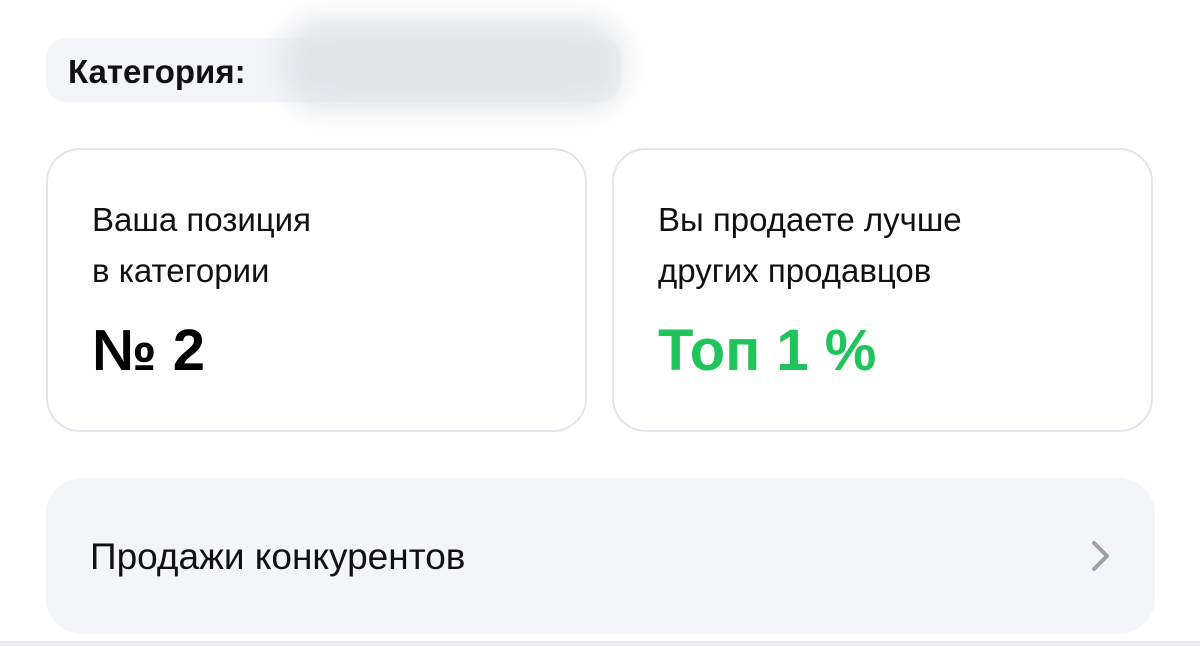 The width and height of the screenshot is (1200, 646). What do you see at coordinates (278, 556) in the screenshot?
I see `competitors-sales-label: Продажи конкурентов` at bounding box center [278, 556].